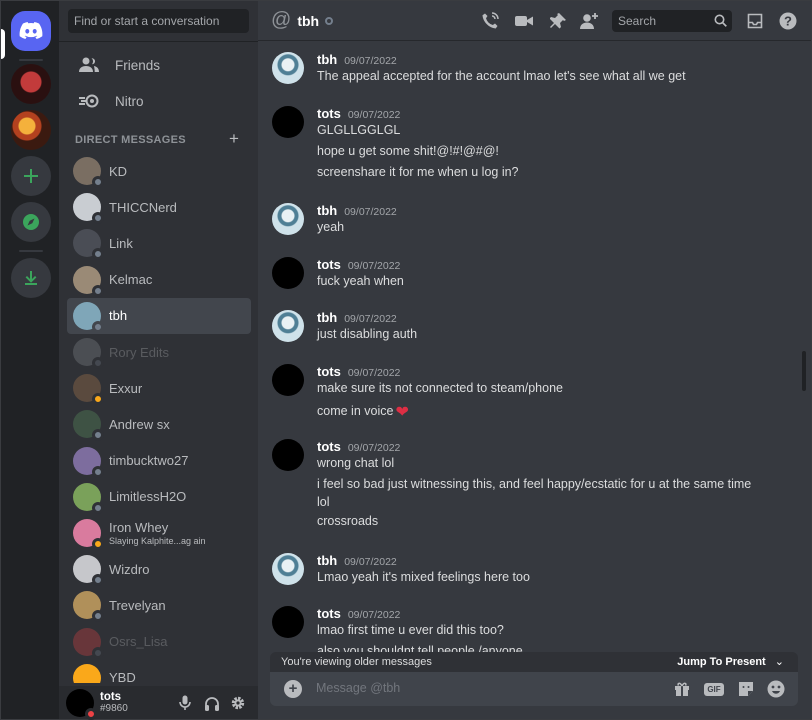 The image size is (812, 720). Describe the element at coordinates (590, 21) in the screenshot. I see `add-friends-to-dm-button` at that location.